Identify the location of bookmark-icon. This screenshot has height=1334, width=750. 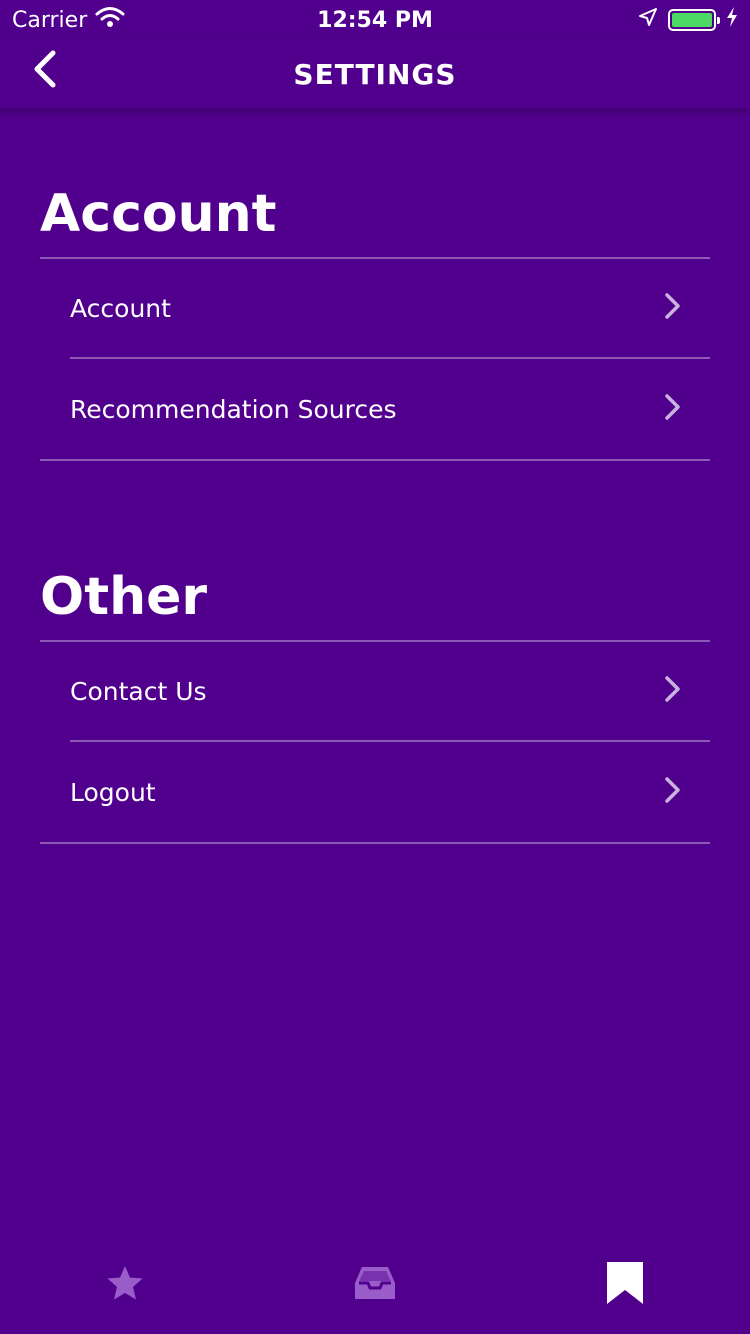
(625, 1285).